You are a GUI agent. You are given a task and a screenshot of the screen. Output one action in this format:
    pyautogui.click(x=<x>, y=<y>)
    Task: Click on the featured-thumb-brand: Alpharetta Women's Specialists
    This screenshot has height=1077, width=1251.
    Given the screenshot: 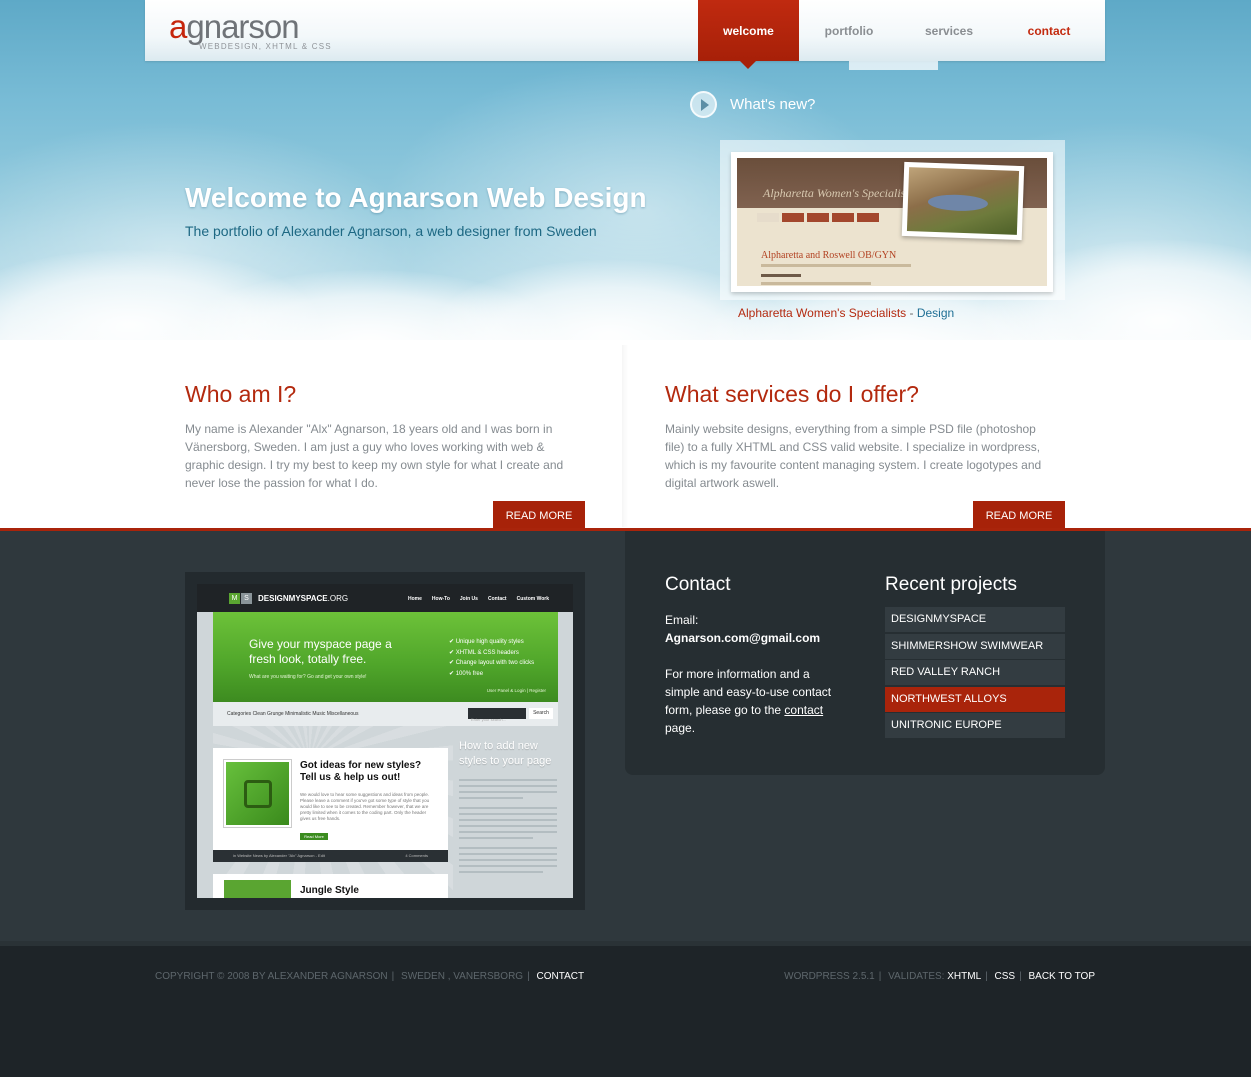 What is the action you would take?
    pyautogui.click(x=838, y=193)
    